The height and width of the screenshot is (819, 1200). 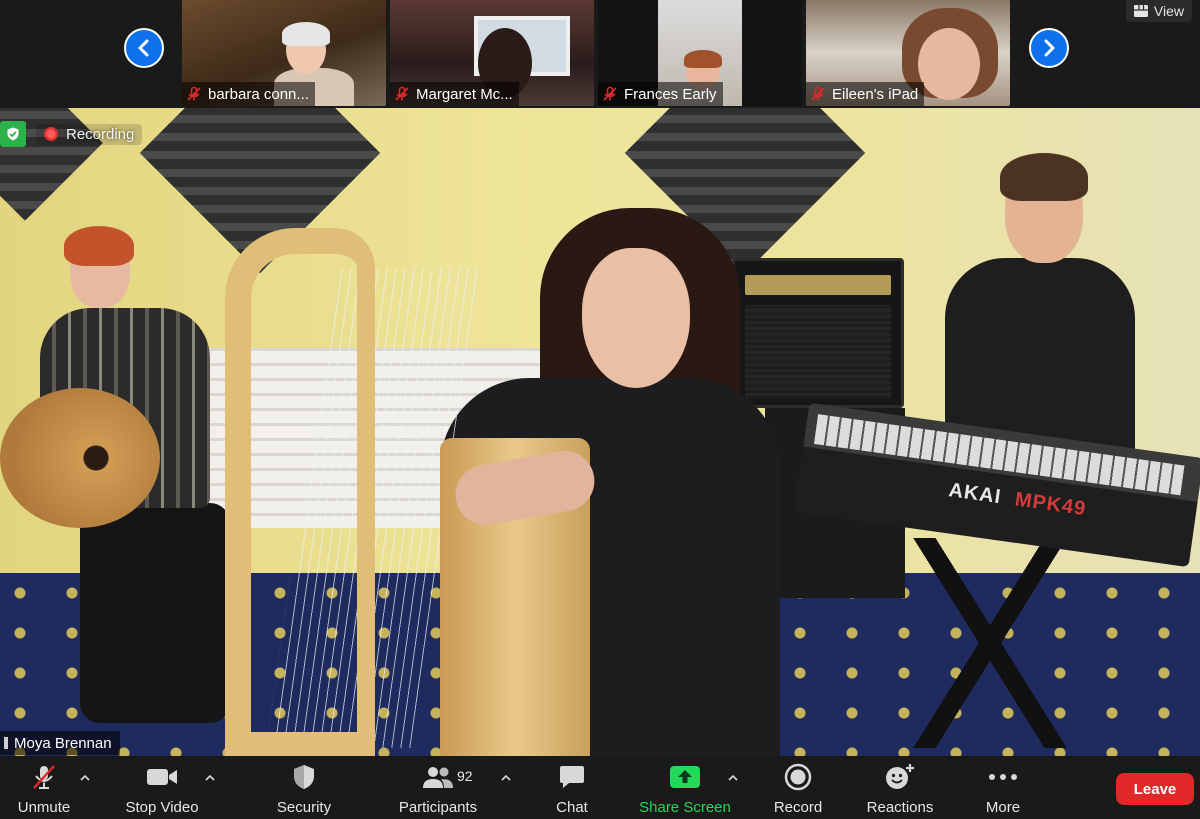 I want to click on participant-name-label: Eileen's iPad, so click(x=865, y=94).